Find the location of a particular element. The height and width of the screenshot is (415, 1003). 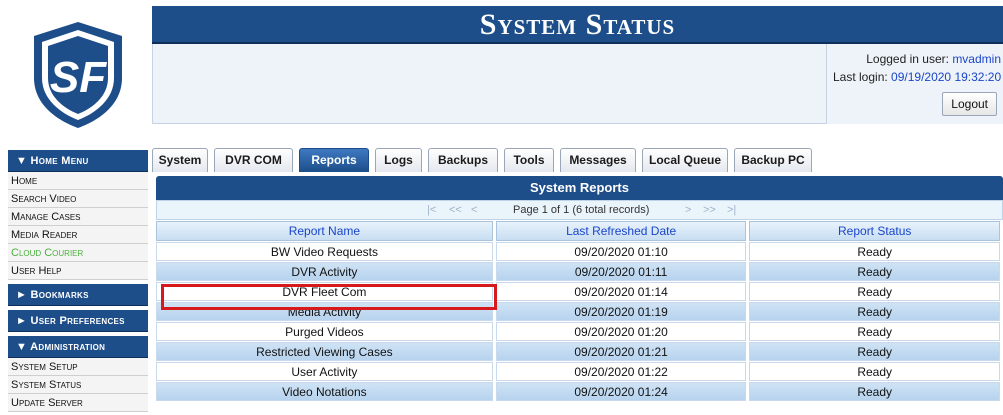

svg-text: SF is located at coordinates (78, 77).